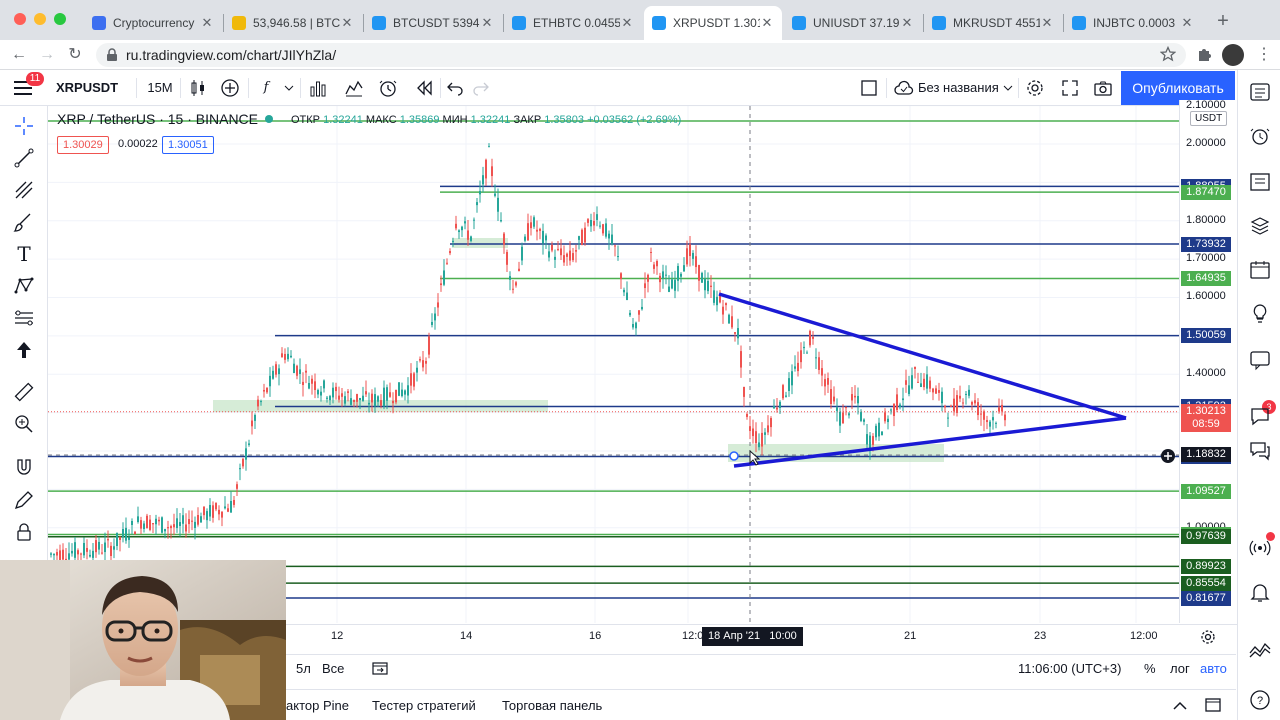  Describe the element at coordinates (188, 145) in the screenshot. I see `ask-price-box: 1.30051` at that location.